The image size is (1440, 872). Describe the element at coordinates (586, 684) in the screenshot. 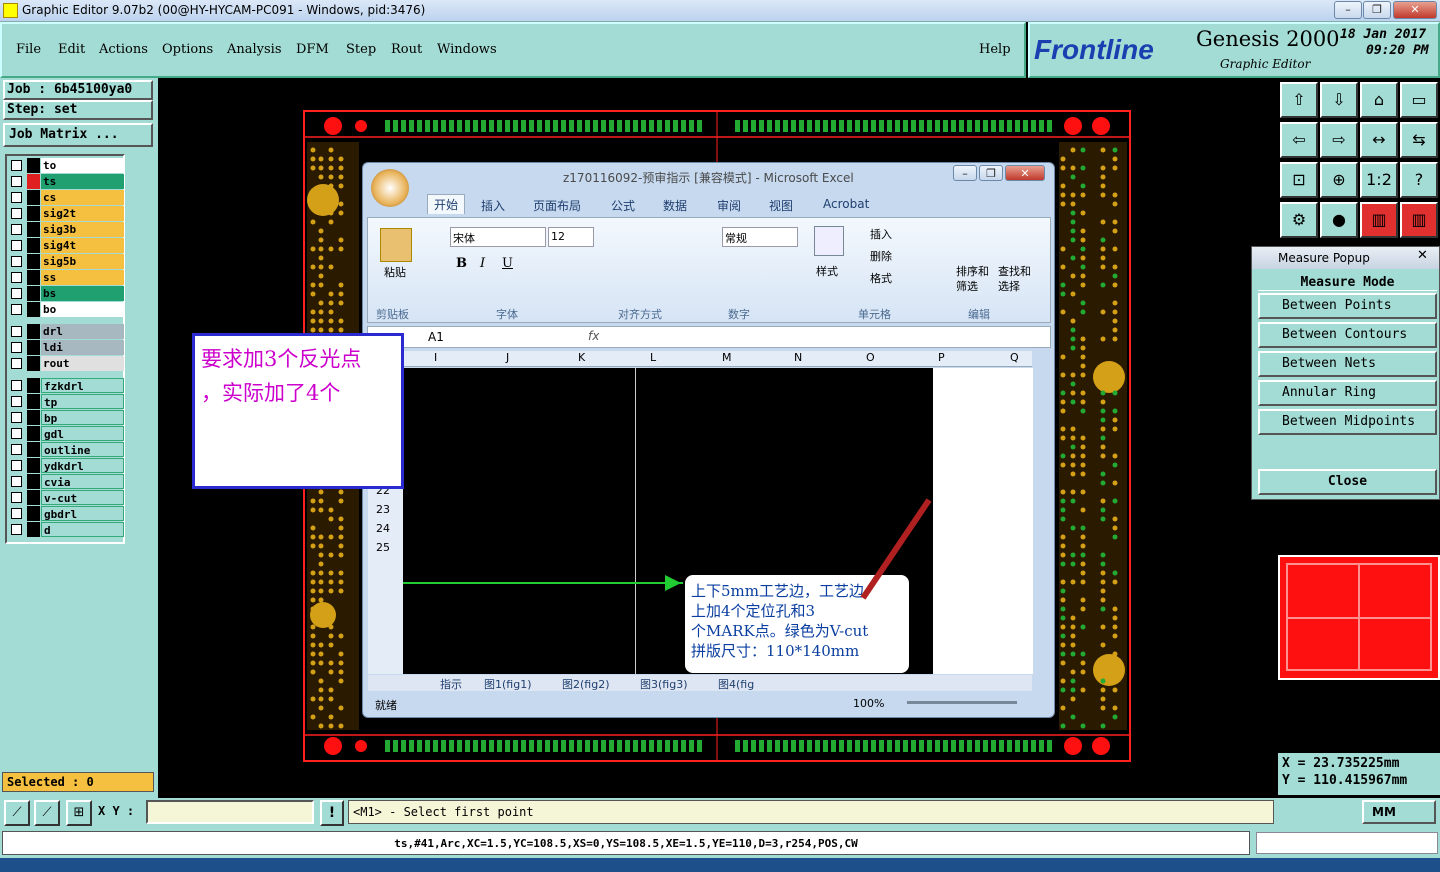

I see `sheet-tab: 图2(fig2)` at that location.